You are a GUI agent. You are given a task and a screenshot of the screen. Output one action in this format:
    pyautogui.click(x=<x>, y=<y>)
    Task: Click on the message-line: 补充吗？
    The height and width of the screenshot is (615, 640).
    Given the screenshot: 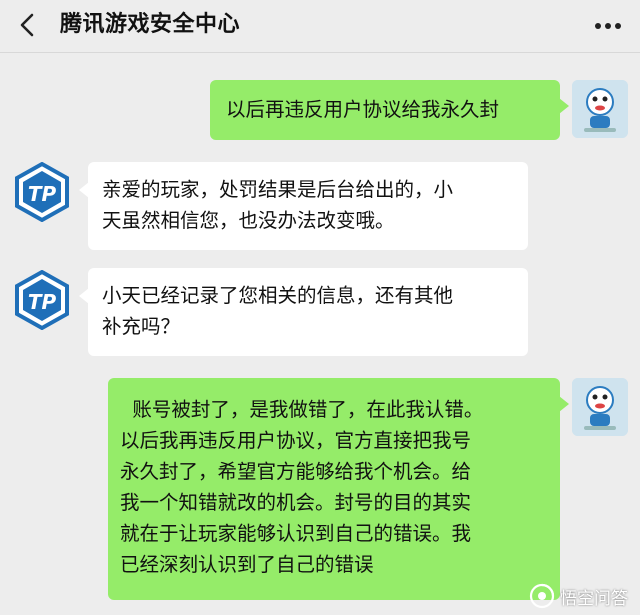 What is the action you would take?
    pyautogui.click(x=141, y=326)
    